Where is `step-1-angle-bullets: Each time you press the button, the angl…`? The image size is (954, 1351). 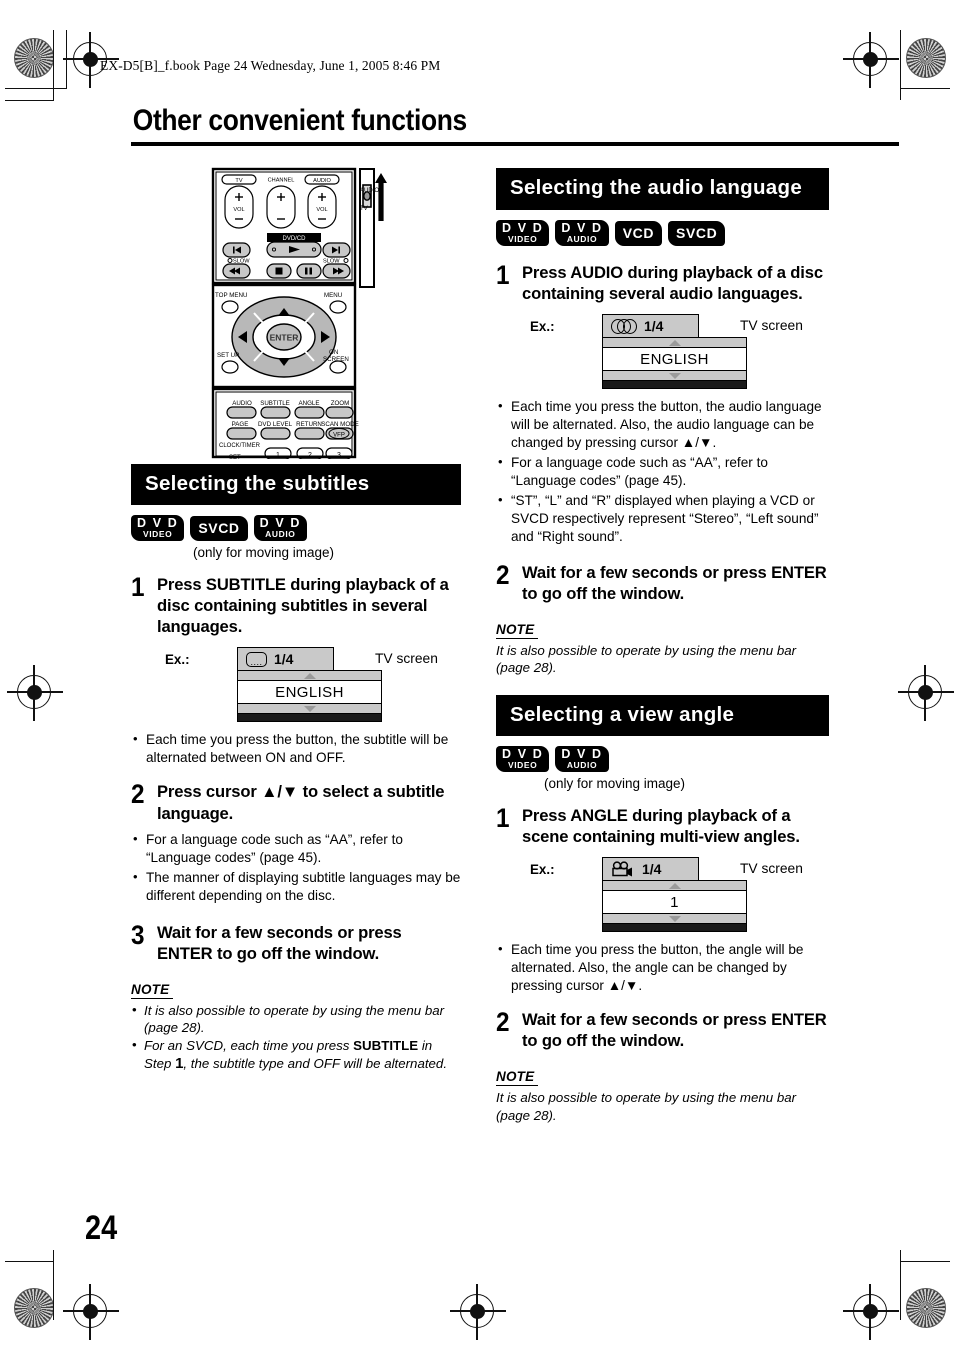 step-1-angle-bullets: Each time you press the button, the angl… is located at coordinates (662, 967).